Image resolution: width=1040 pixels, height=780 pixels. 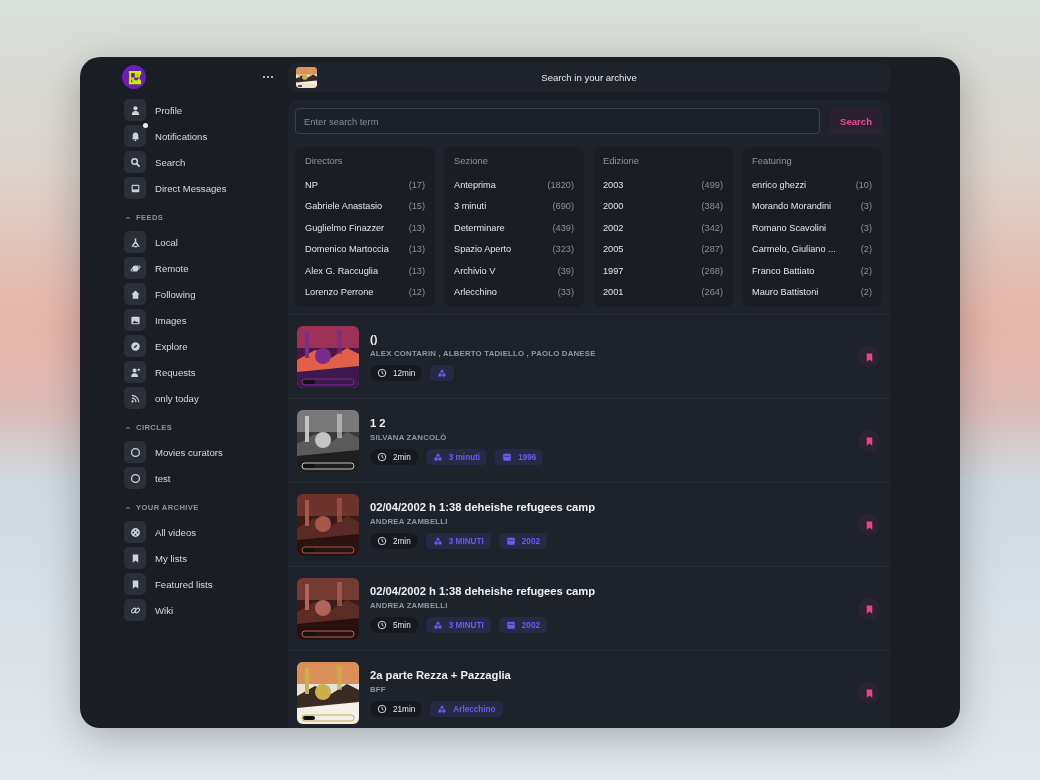 What do you see at coordinates (475, 270) in the screenshot?
I see `facet-option: Archivio V` at bounding box center [475, 270].